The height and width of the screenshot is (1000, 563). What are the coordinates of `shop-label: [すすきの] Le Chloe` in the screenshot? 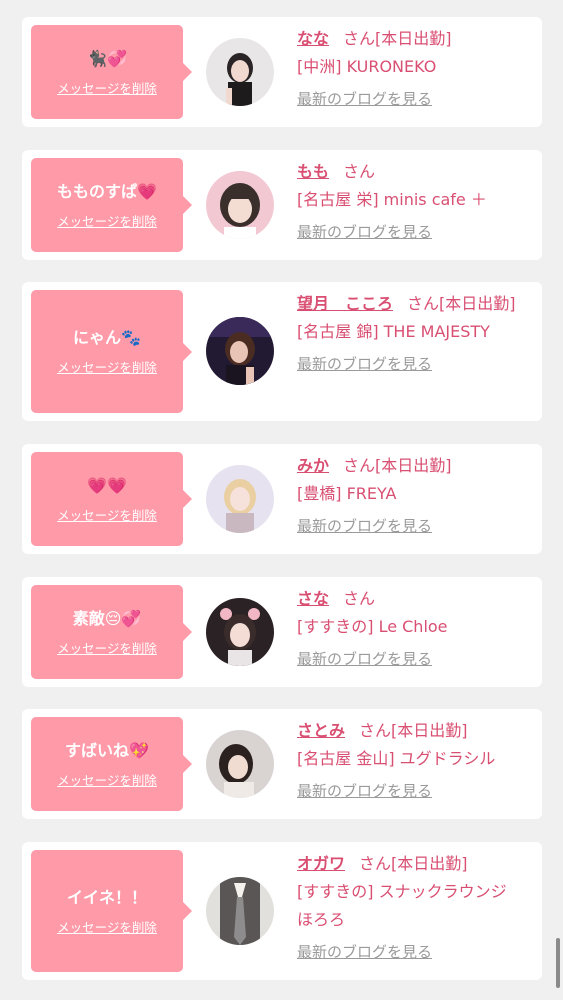 It's located at (372, 626).